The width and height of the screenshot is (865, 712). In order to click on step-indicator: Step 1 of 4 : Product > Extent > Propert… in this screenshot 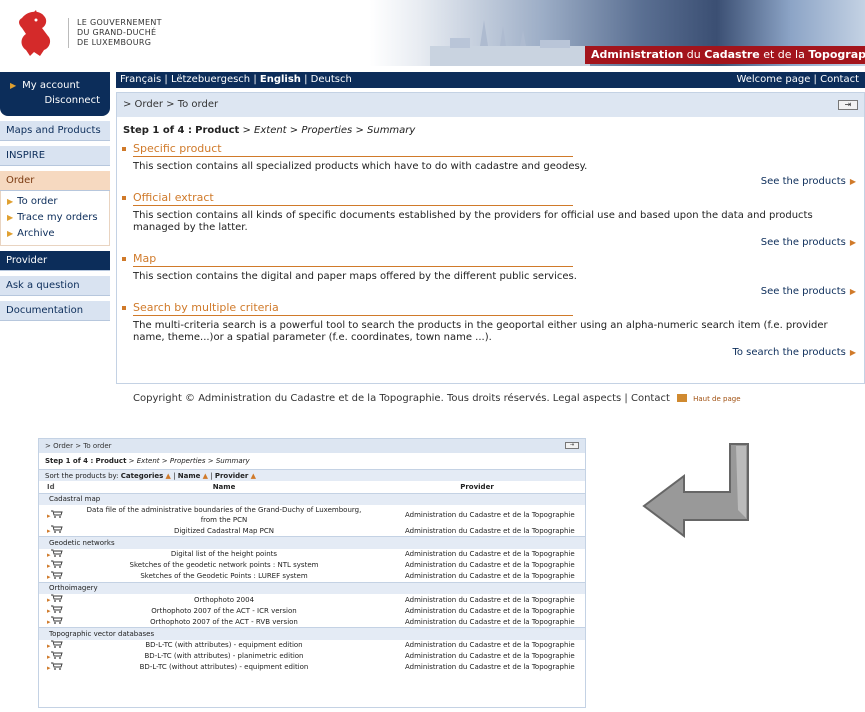, I will do `click(490, 128)`.